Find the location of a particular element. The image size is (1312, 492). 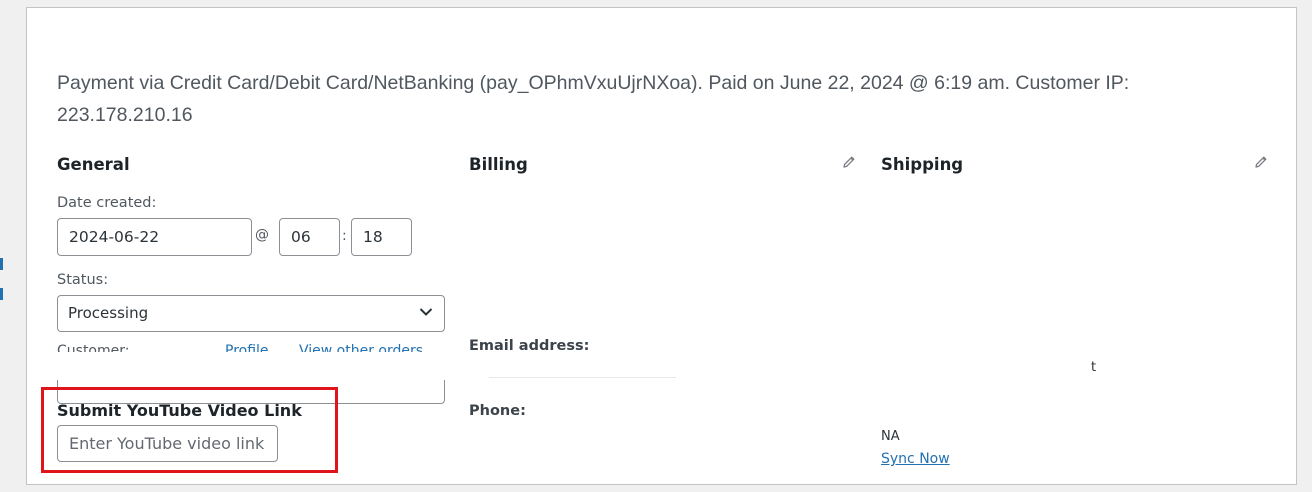

email-address-label: Email address: is located at coordinates (529, 346).